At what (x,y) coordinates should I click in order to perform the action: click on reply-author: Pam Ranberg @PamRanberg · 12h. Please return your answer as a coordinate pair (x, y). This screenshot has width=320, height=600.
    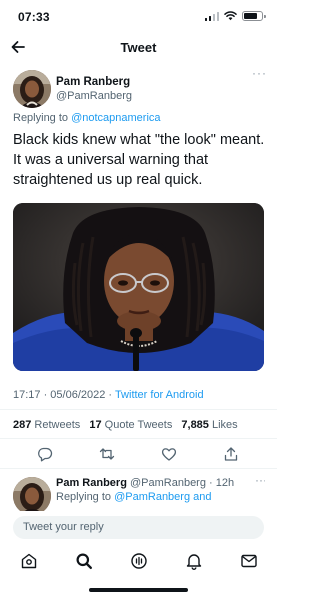
    Looking at the image, I should click on (145, 483).